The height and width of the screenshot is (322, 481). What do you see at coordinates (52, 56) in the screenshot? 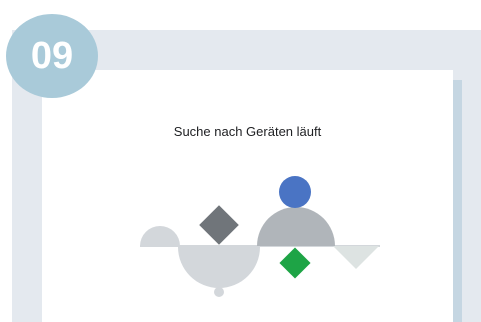
I see `step-number-badge: 09` at bounding box center [52, 56].